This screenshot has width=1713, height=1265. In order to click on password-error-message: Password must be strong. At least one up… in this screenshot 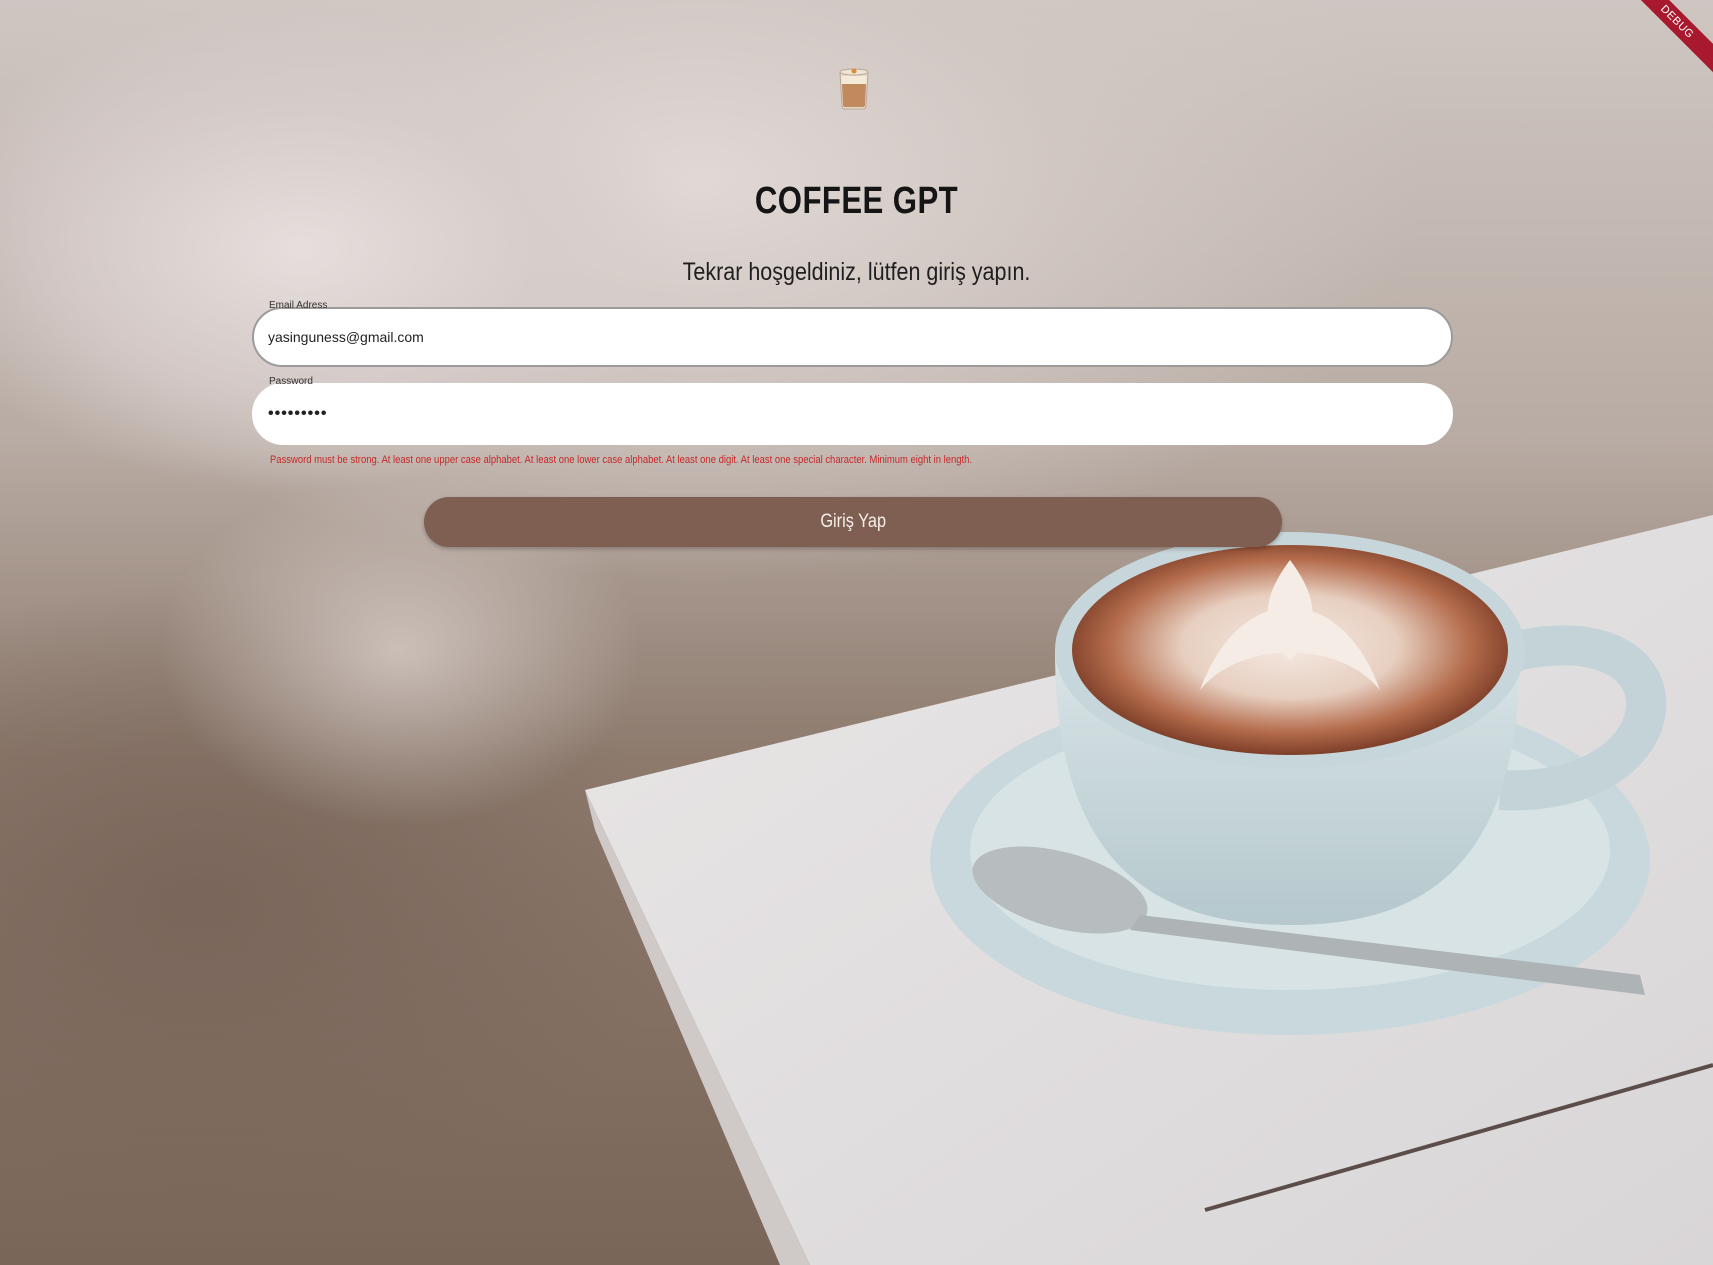, I will do `click(621, 460)`.